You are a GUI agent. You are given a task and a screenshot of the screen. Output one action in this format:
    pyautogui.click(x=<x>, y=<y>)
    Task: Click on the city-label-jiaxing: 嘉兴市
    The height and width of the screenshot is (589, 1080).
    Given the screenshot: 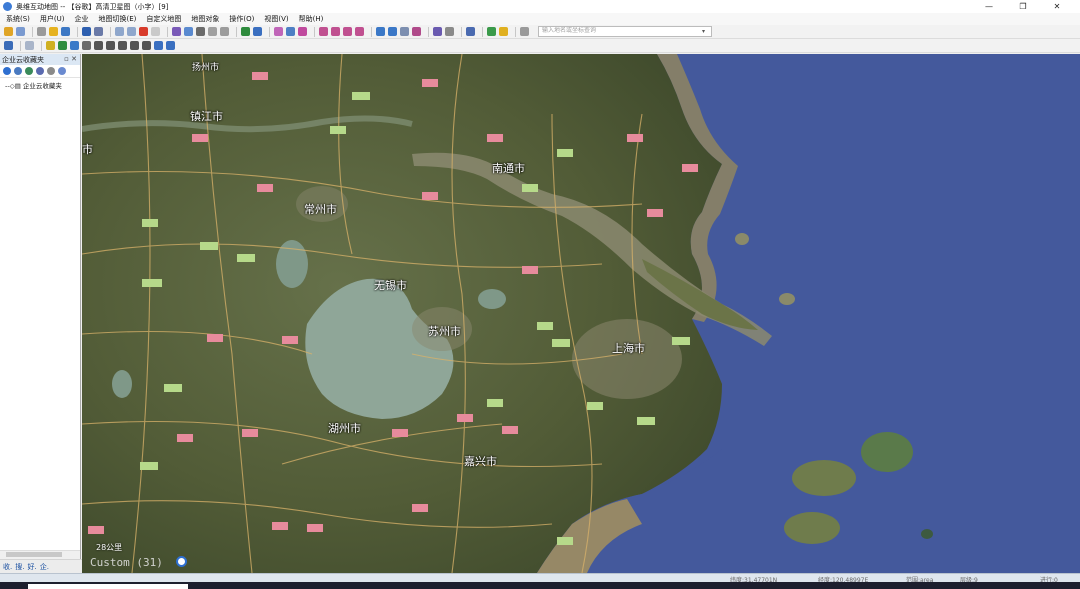 What is the action you would take?
    pyautogui.click(x=480, y=461)
    